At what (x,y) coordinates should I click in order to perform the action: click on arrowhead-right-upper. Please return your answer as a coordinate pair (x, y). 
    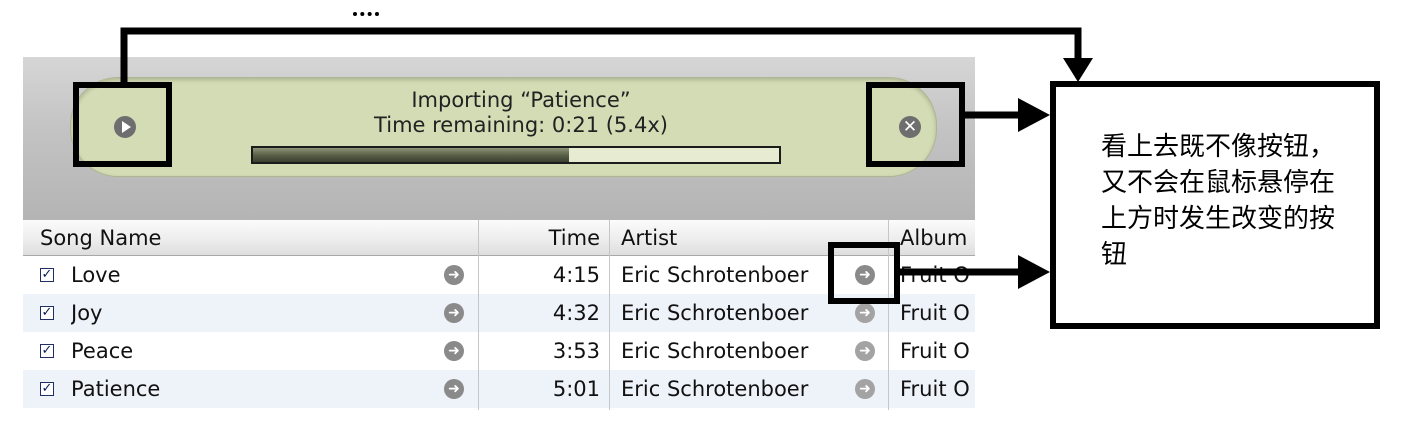
    Looking at the image, I should click on (1034, 115).